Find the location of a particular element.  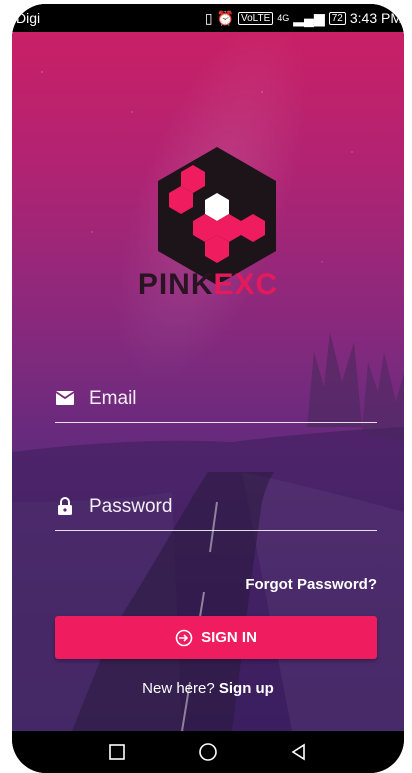

status-icons: ▯ ⏰ VoLTE 4G ▂▄▆ 72 3:43 PM is located at coordinates (303, 18).